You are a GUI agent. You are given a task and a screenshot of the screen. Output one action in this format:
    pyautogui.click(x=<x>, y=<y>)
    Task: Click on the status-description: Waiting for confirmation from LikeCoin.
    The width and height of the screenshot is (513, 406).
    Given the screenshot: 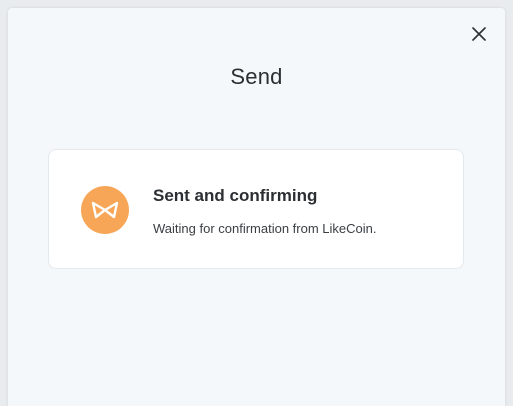 What is the action you would take?
    pyautogui.click(x=265, y=228)
    